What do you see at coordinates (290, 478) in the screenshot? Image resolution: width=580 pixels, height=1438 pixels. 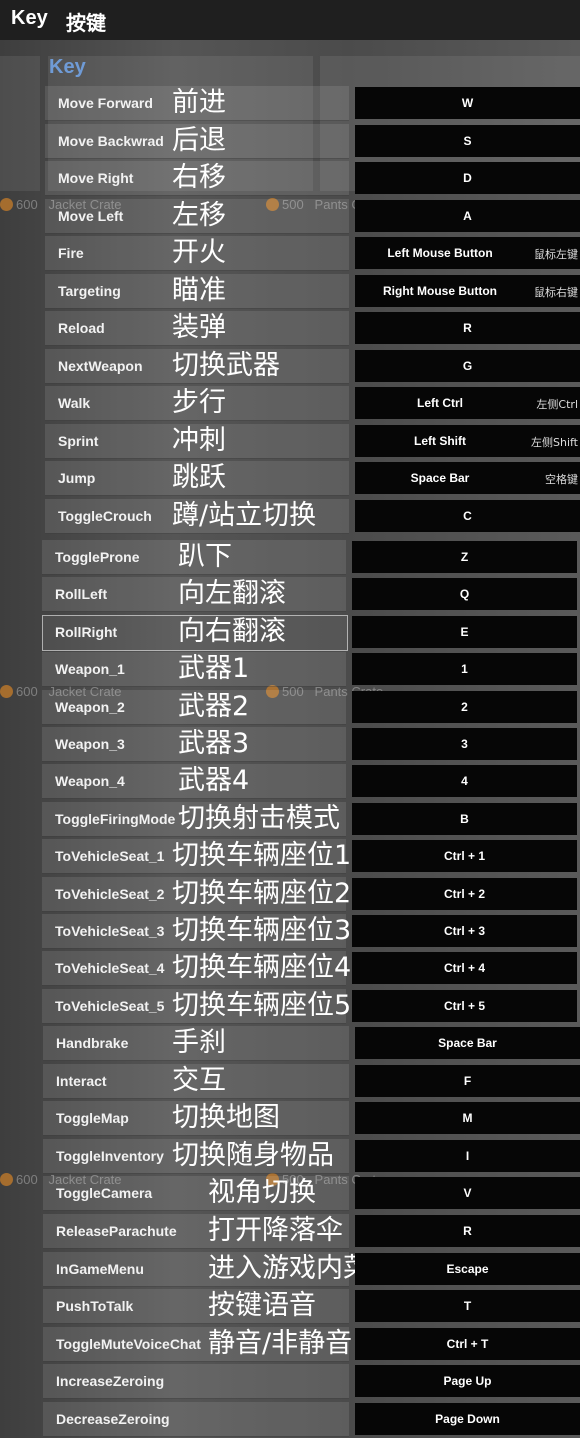 I see `keybind-row: Jump 跳跃 Space Bar 空格键` at bounding box center [290, 478].